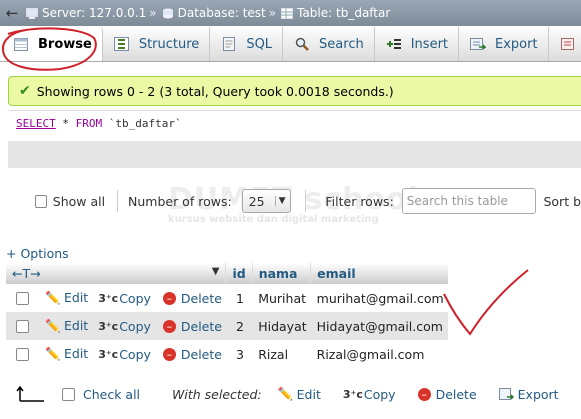  I want to click on check-all-label: Check all, so click(111, 394).